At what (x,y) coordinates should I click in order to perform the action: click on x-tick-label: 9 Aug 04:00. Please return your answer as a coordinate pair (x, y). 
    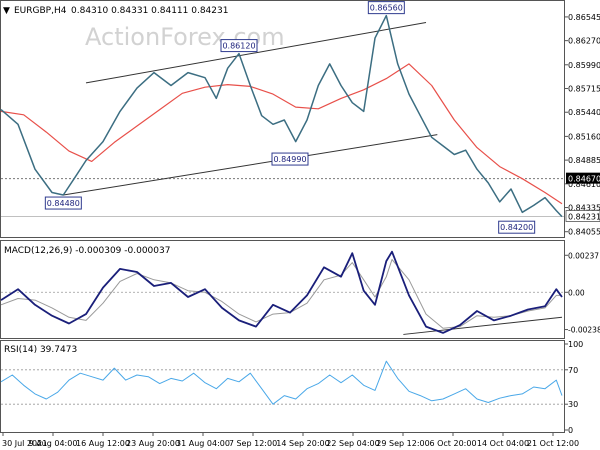
    Looking at the image, I should click on (53, 443).